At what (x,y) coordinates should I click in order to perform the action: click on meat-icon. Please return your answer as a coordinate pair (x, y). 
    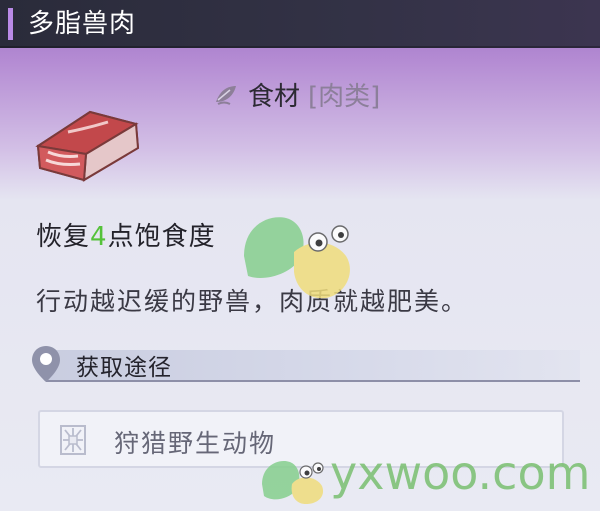
    Looking at the image, I should click on (88, 138).